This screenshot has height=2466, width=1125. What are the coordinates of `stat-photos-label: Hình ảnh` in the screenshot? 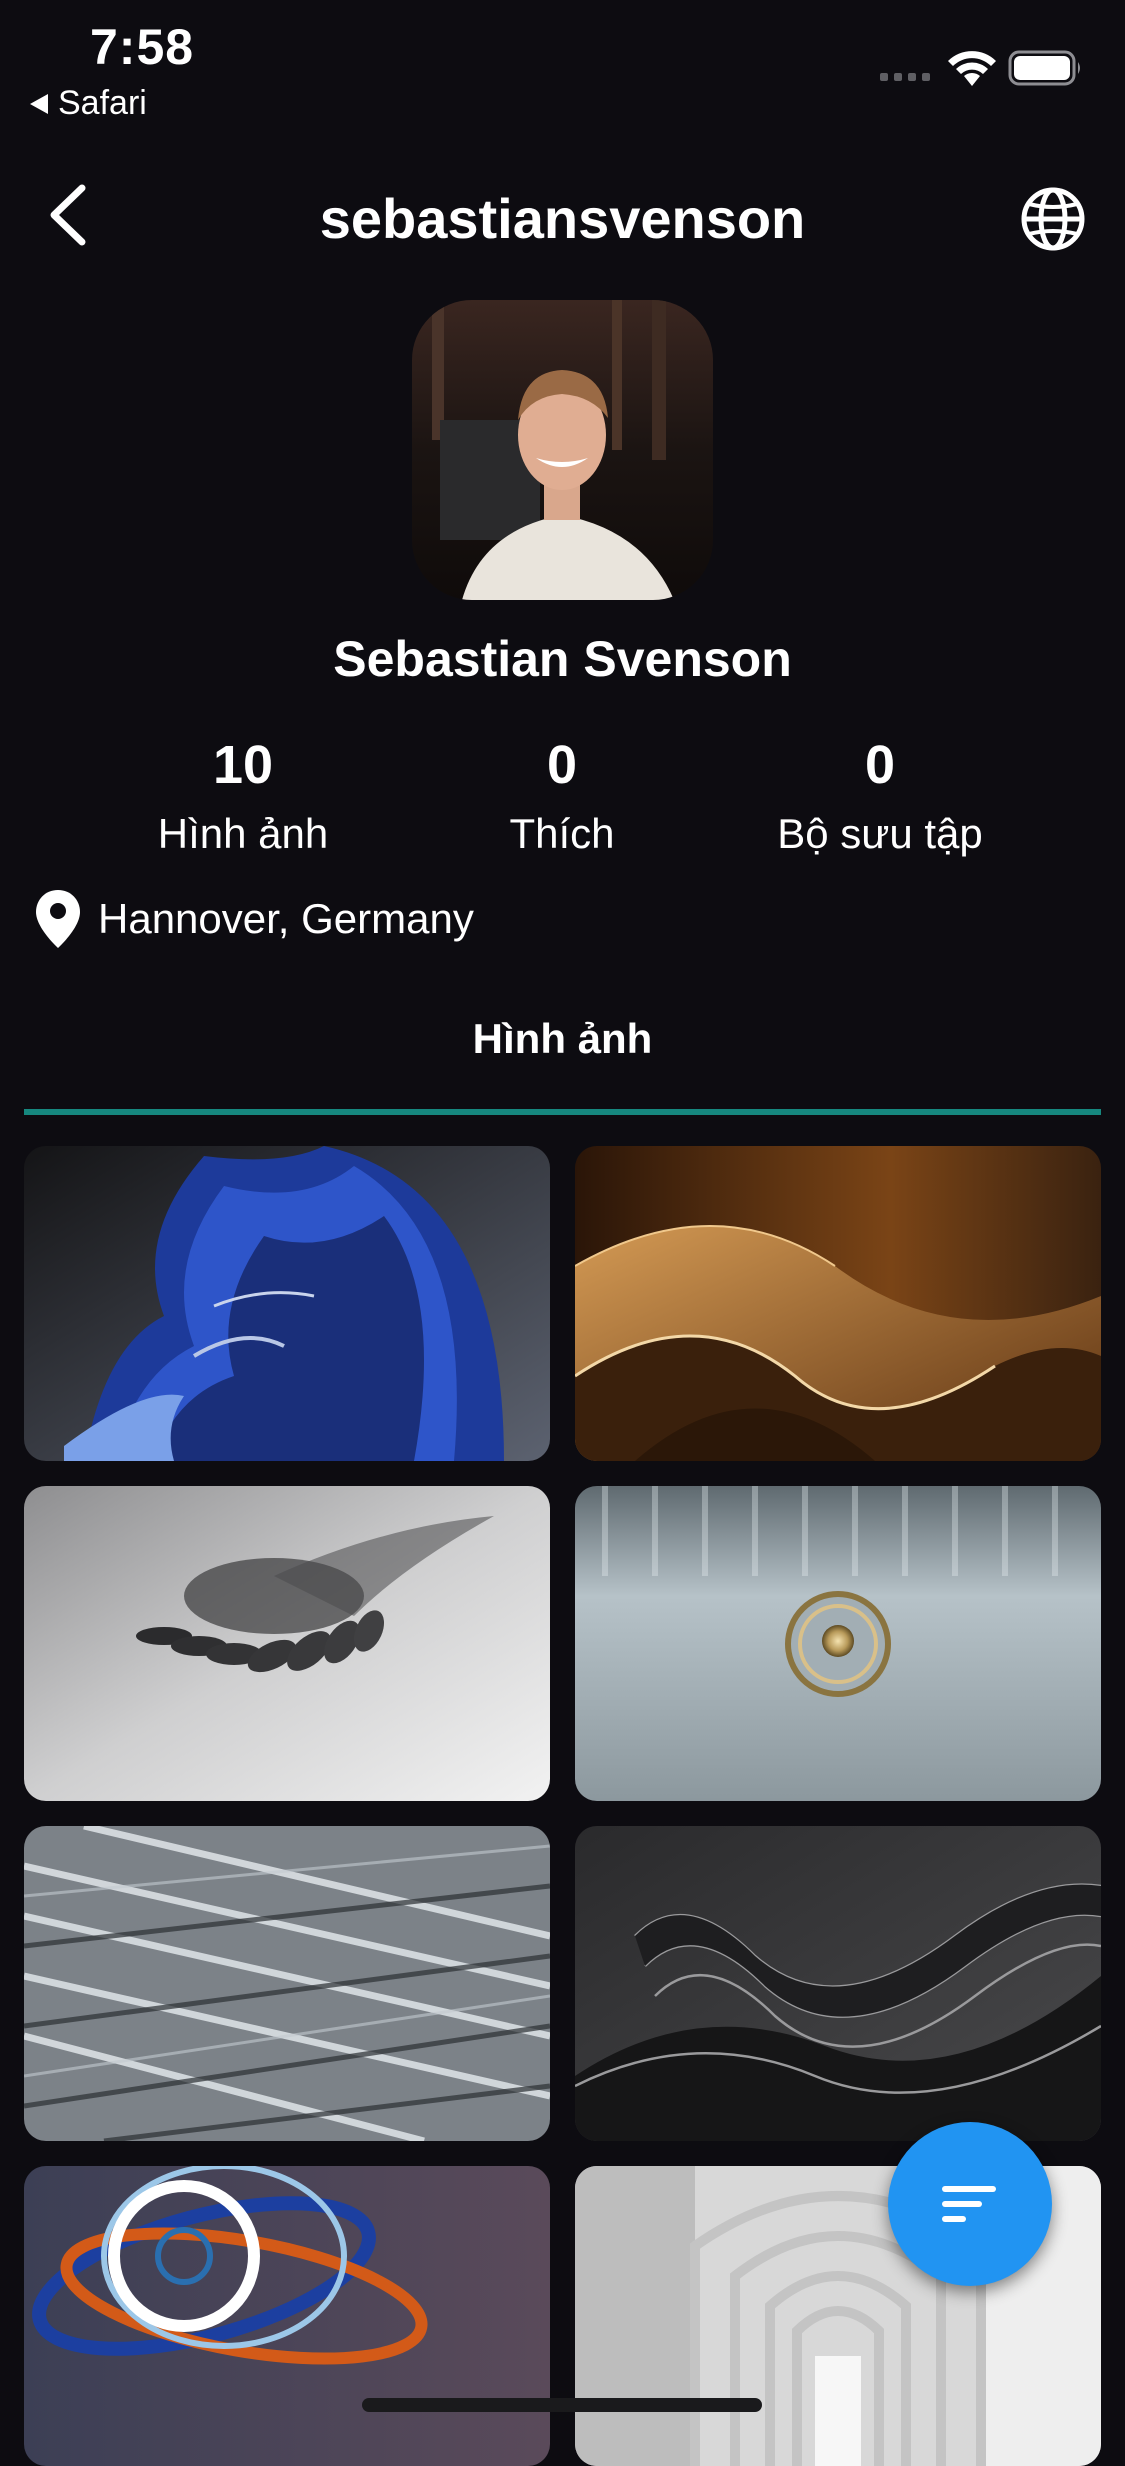 It's located at (243, 833).